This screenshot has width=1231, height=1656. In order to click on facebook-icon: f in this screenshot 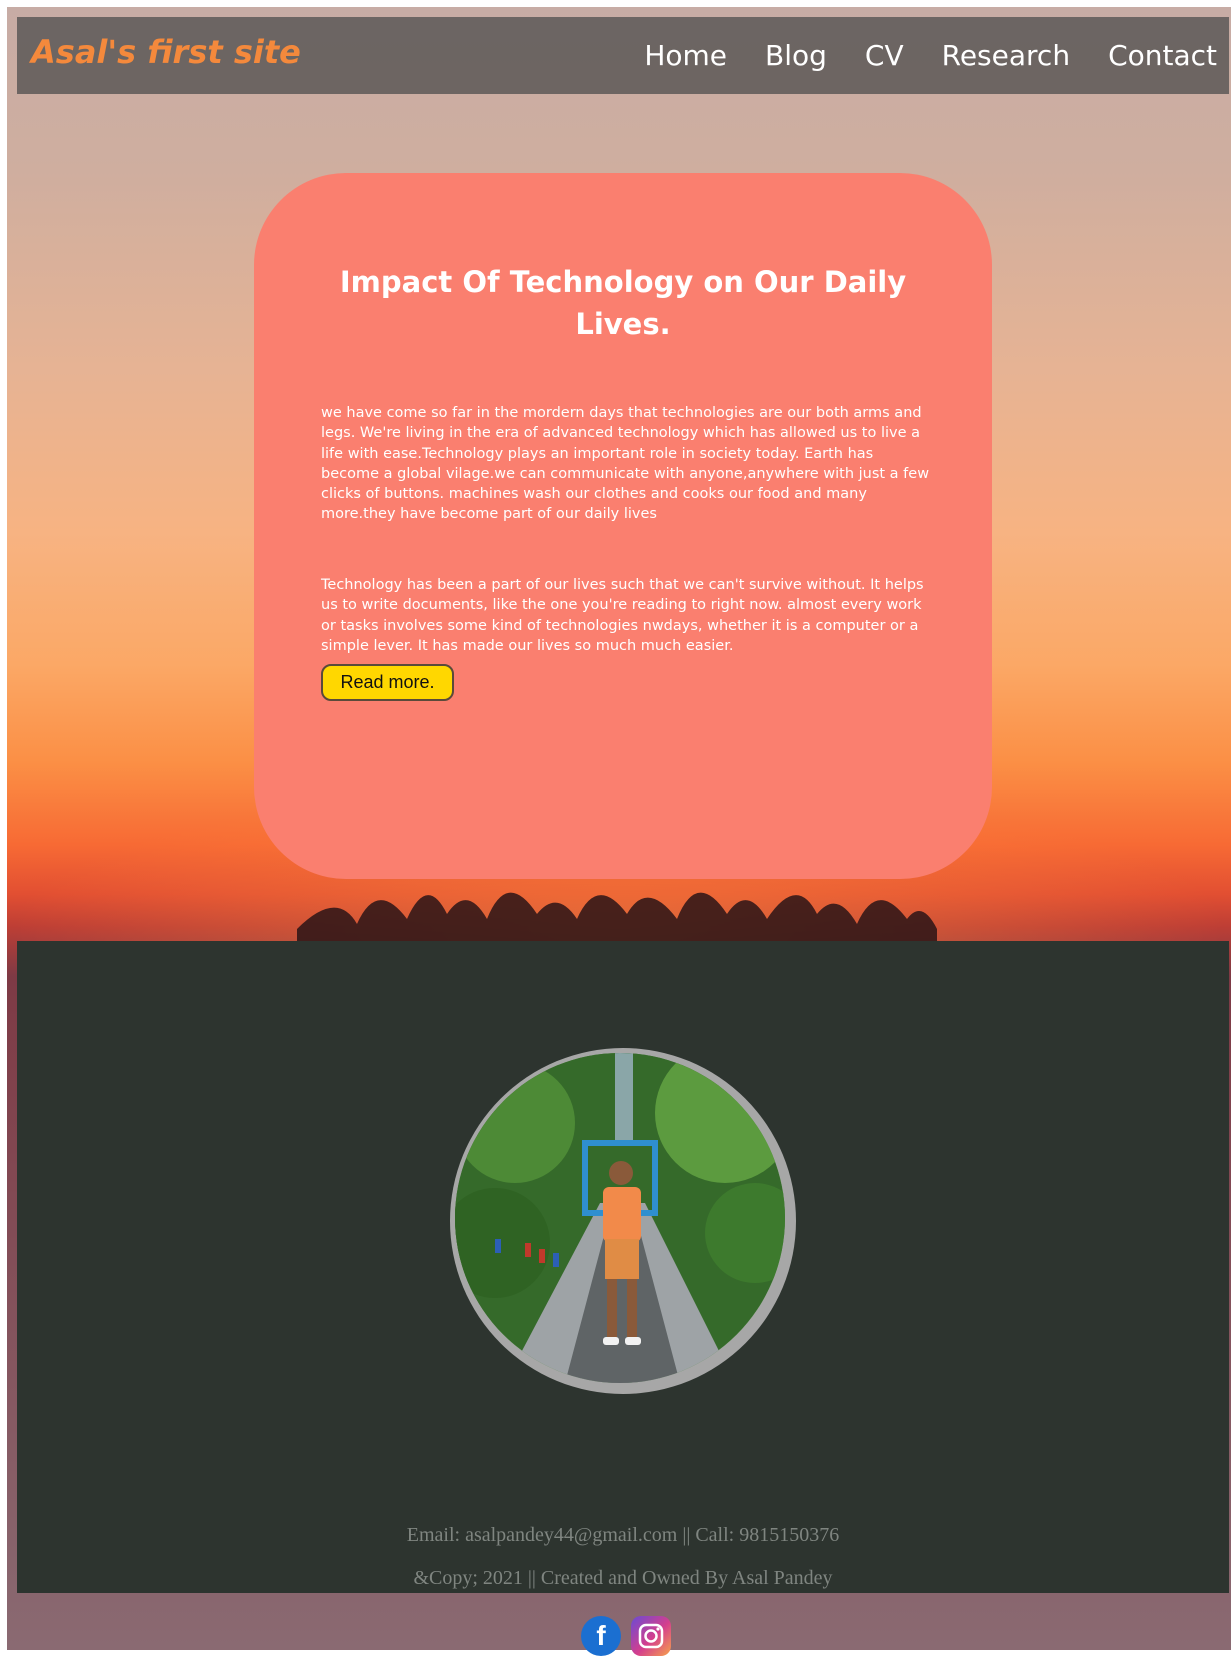, I will do `click(601, 1636)`.